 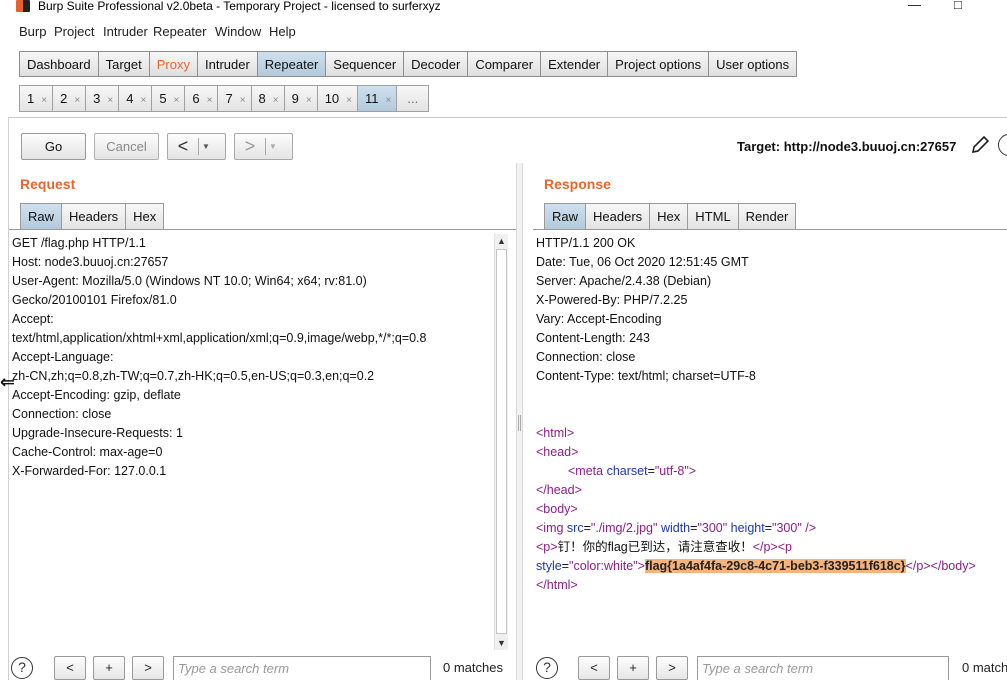 What do you see at coordinates (145, 216) in the screenshot?
I see `request-tab-hex: Hex` at bounding box center [145, 216].